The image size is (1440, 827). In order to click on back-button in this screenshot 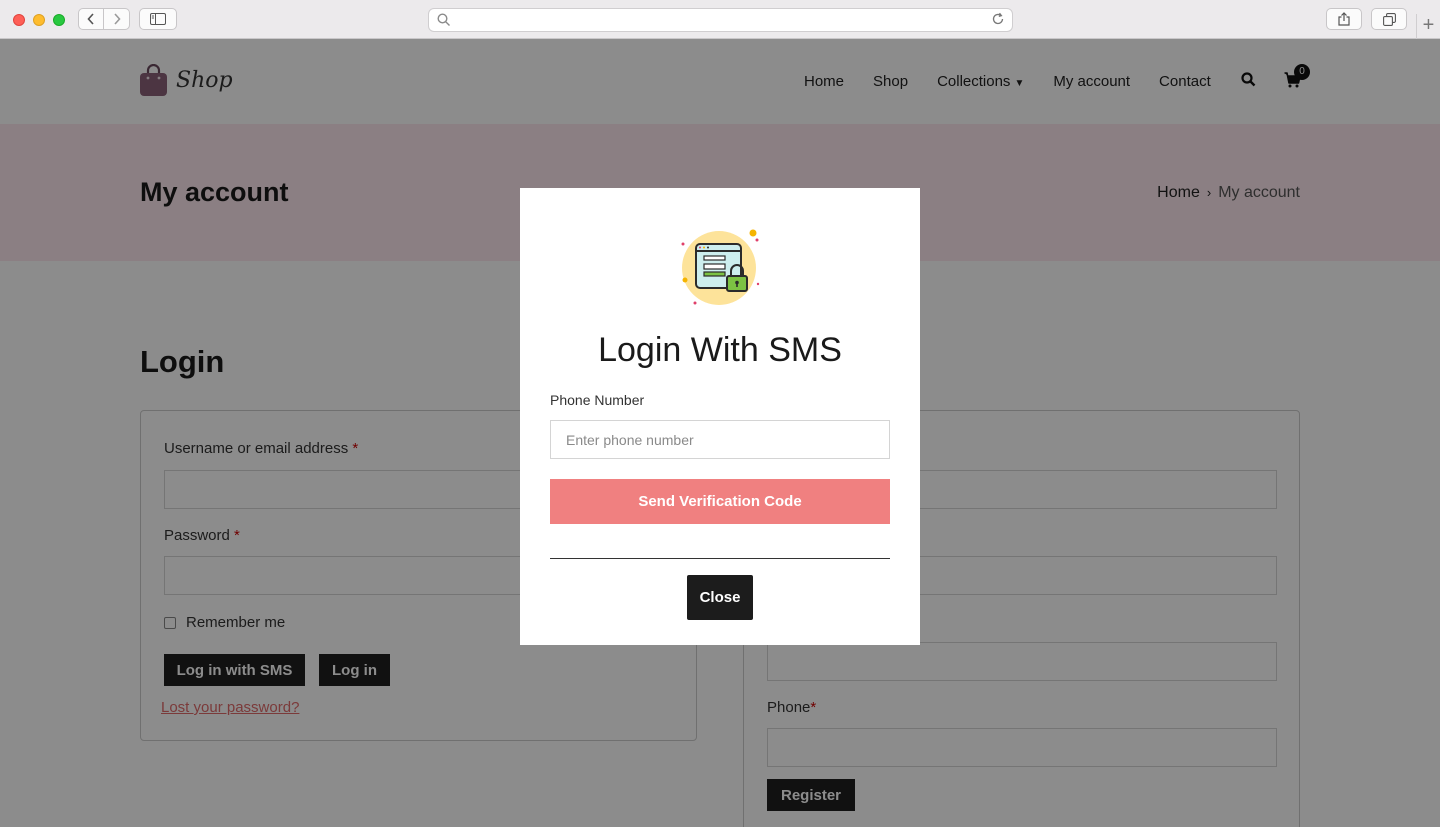, I will do `click(91, 19)`.